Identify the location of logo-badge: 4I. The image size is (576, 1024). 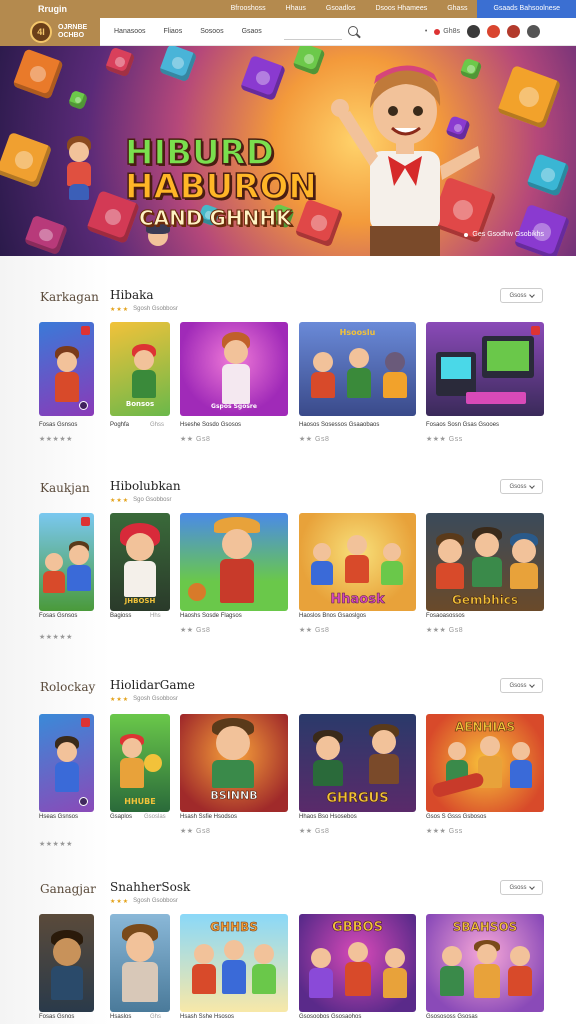
(41, 31).